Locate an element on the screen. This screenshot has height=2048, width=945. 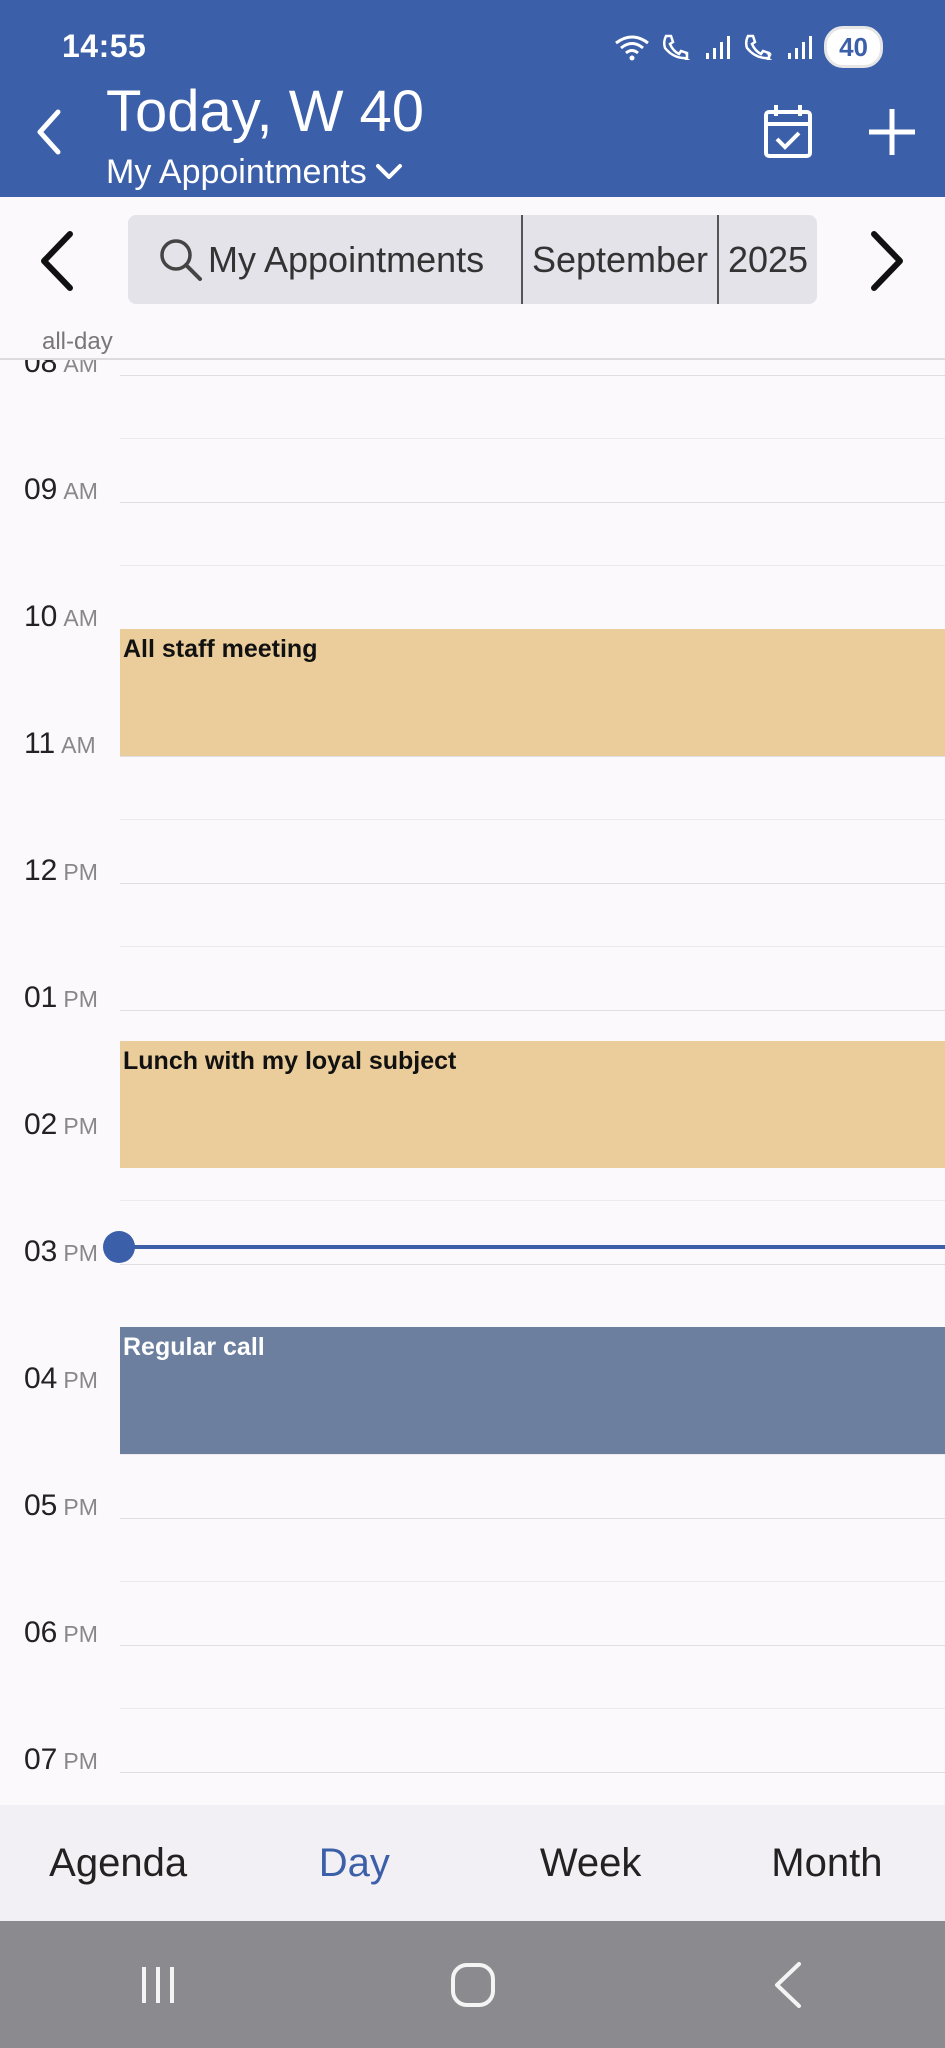
back-button is located at coordinates (49, 132).